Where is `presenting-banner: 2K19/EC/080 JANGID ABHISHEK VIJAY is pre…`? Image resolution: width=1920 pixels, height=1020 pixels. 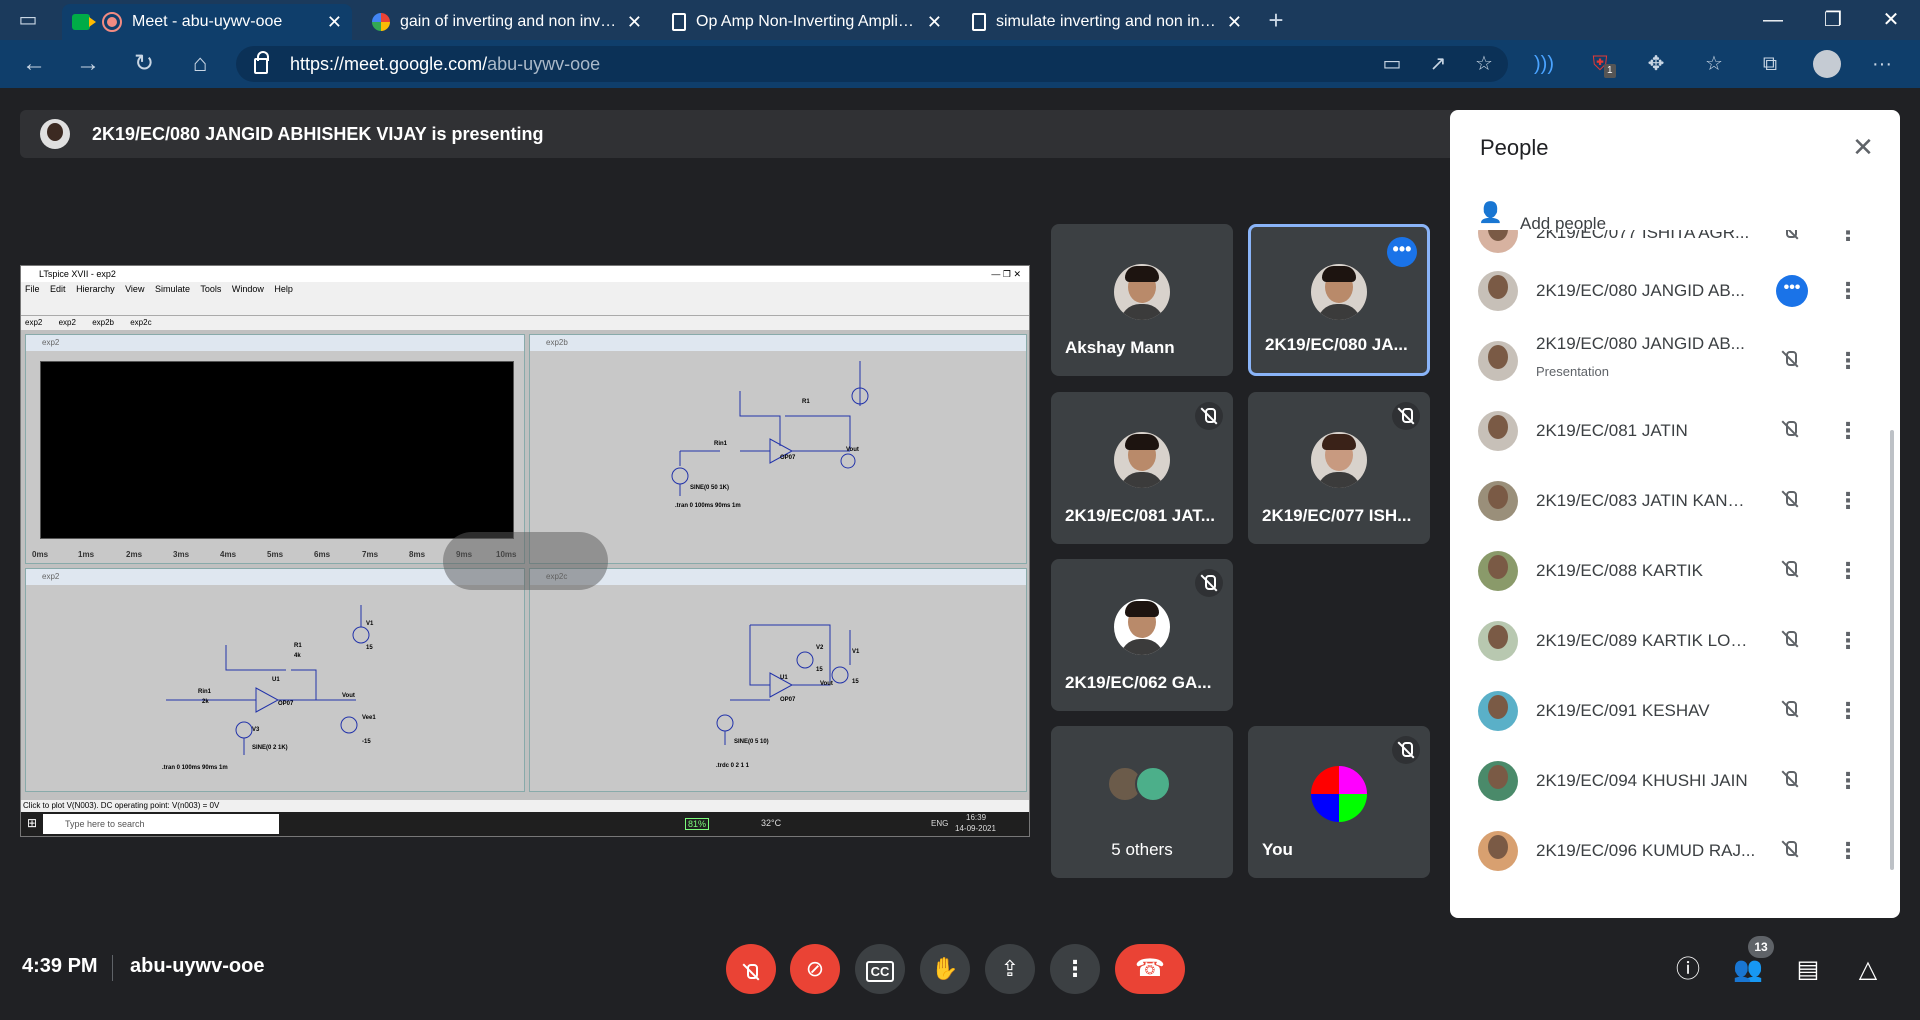
presenting-banner: 2K19/EC/080 JANGID ABHISHEK VIJAY is pre… is located at coordinates (740, 134).